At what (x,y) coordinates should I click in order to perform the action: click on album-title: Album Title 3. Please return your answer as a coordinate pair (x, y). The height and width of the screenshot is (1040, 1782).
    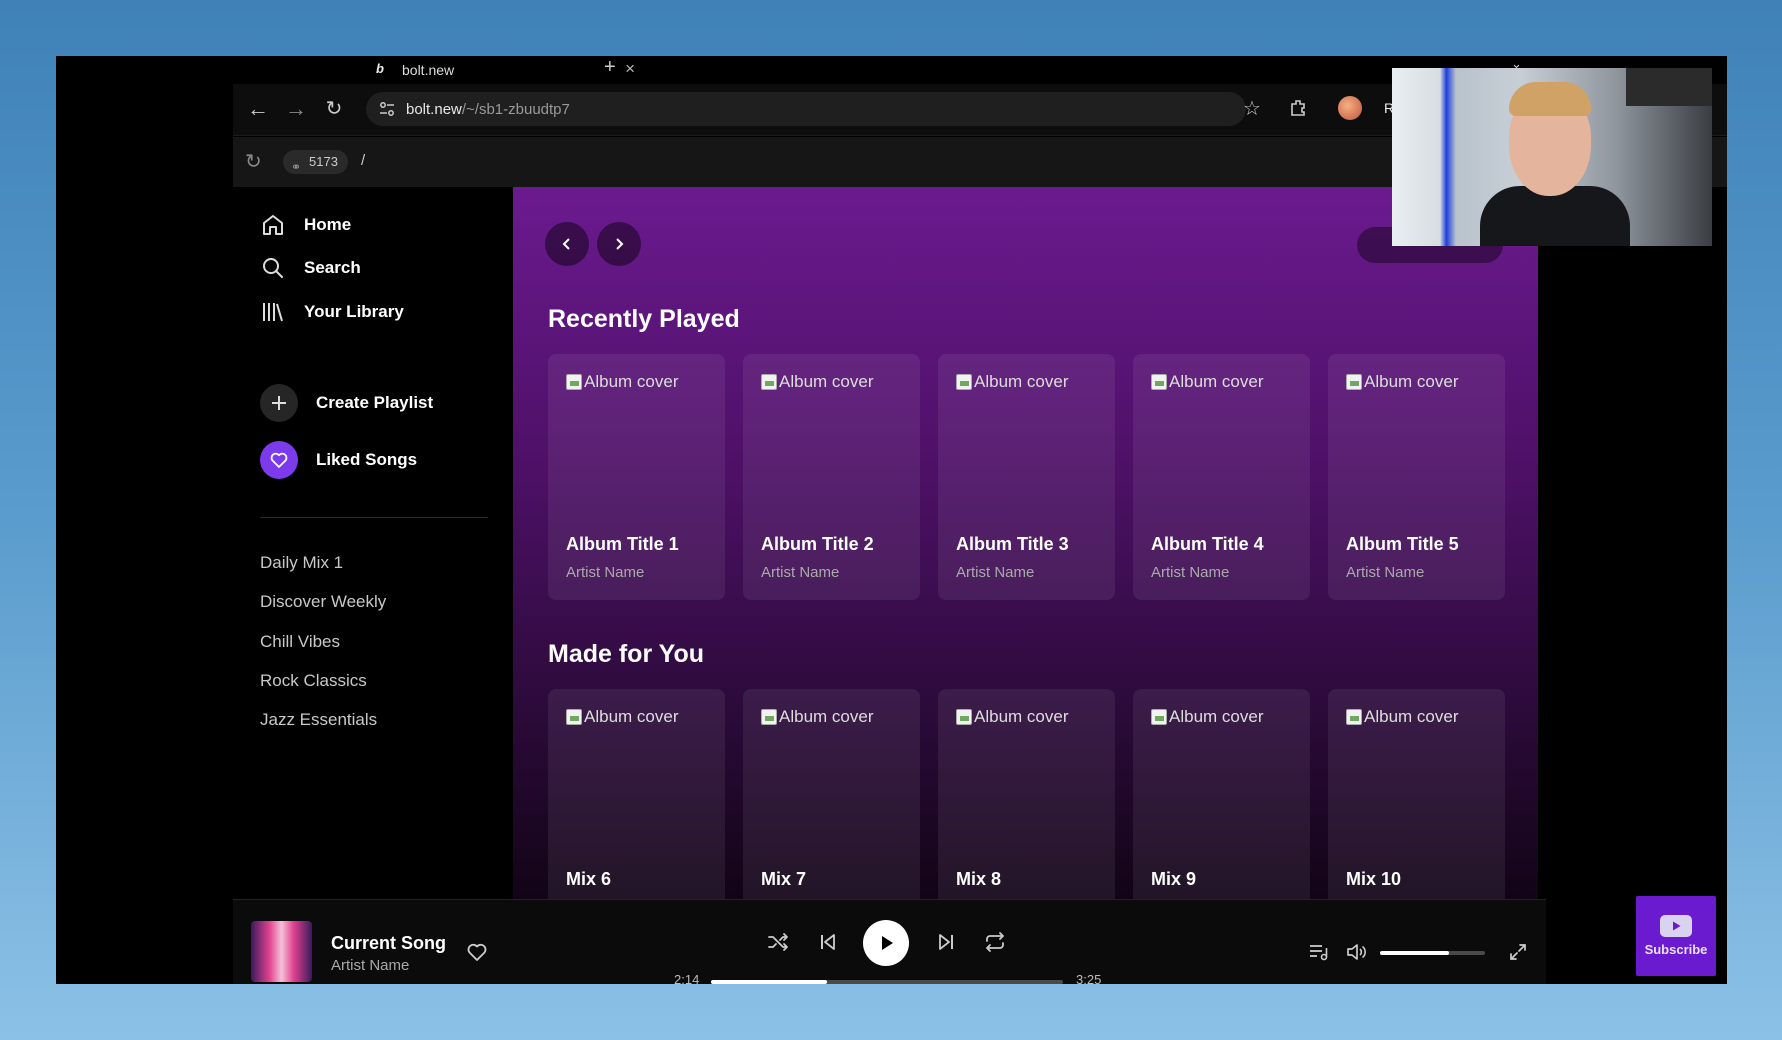
    Looking at the image, I should click on (1012, 544).